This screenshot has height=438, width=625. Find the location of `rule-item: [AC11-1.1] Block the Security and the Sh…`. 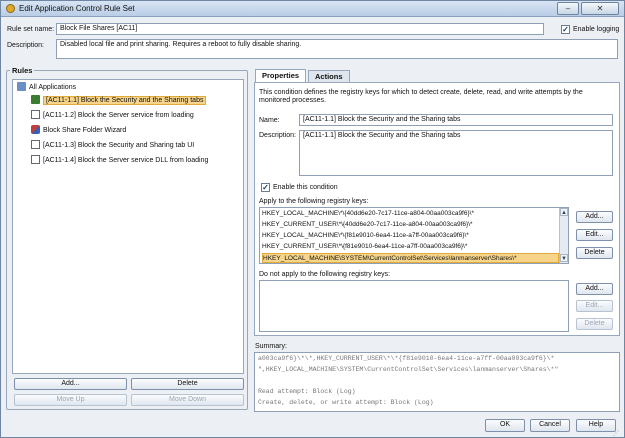

rule-item: [AC11-1.1] Block the Security and the Sh… is located at coordinates (119, 101).